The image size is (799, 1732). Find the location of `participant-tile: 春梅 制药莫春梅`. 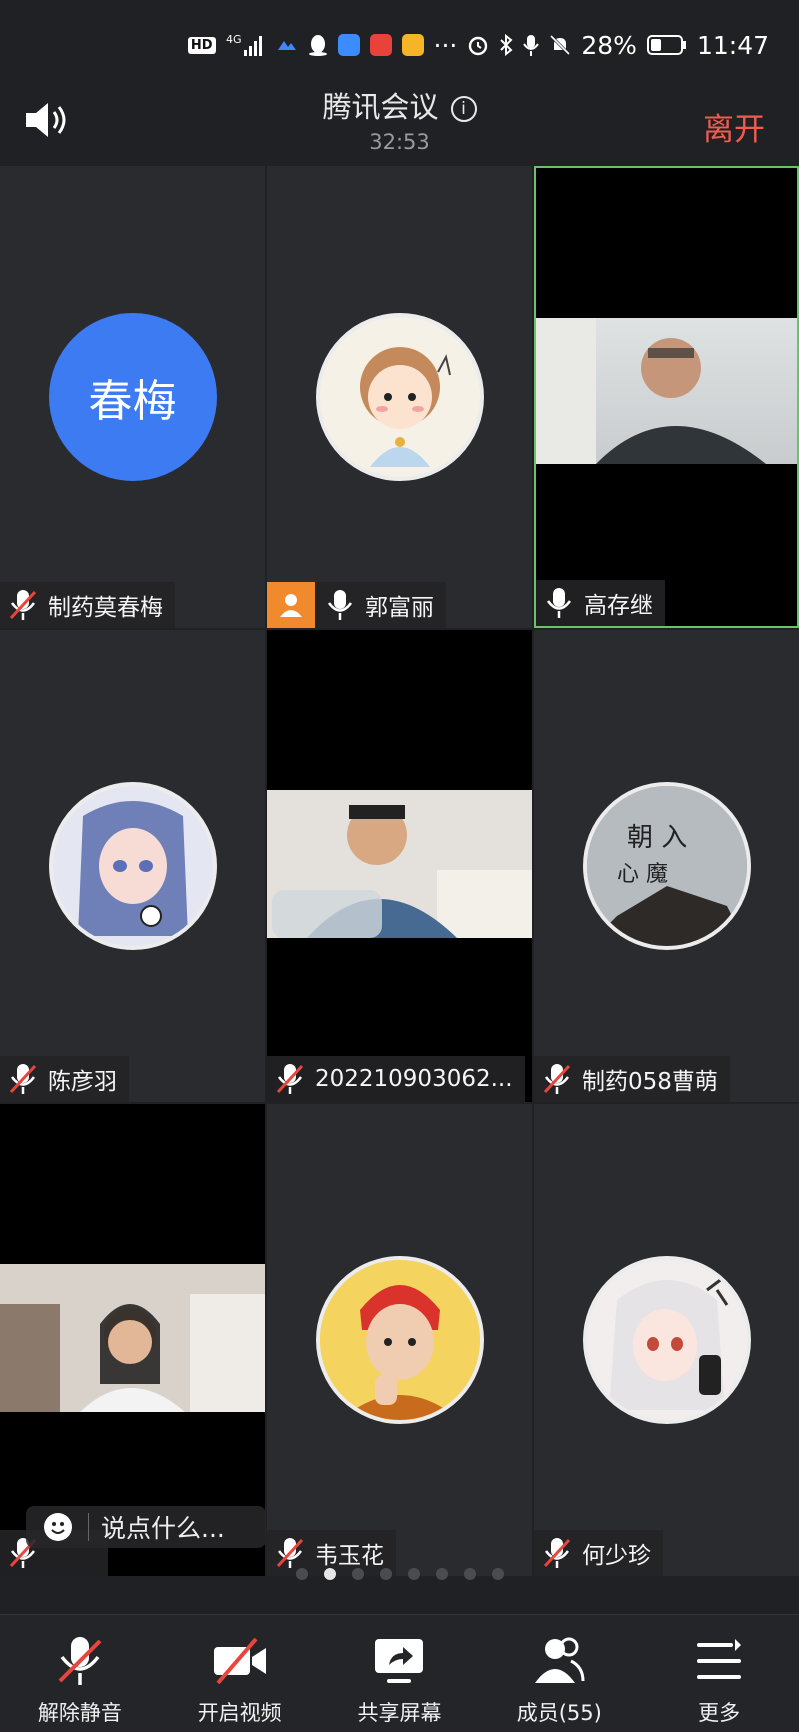

participant-tile: 春梅 制药莫春梅 is located at coordinates (132, 397).